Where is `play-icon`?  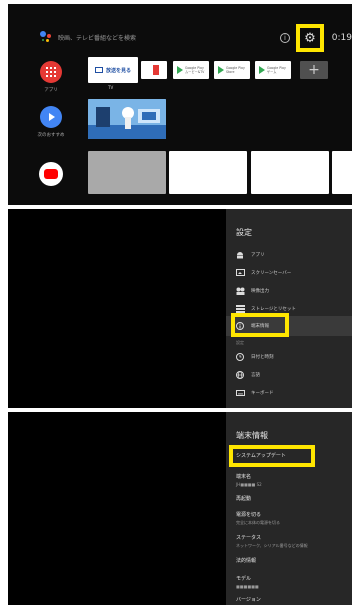
play-icon is located at coordinates (51, 117).